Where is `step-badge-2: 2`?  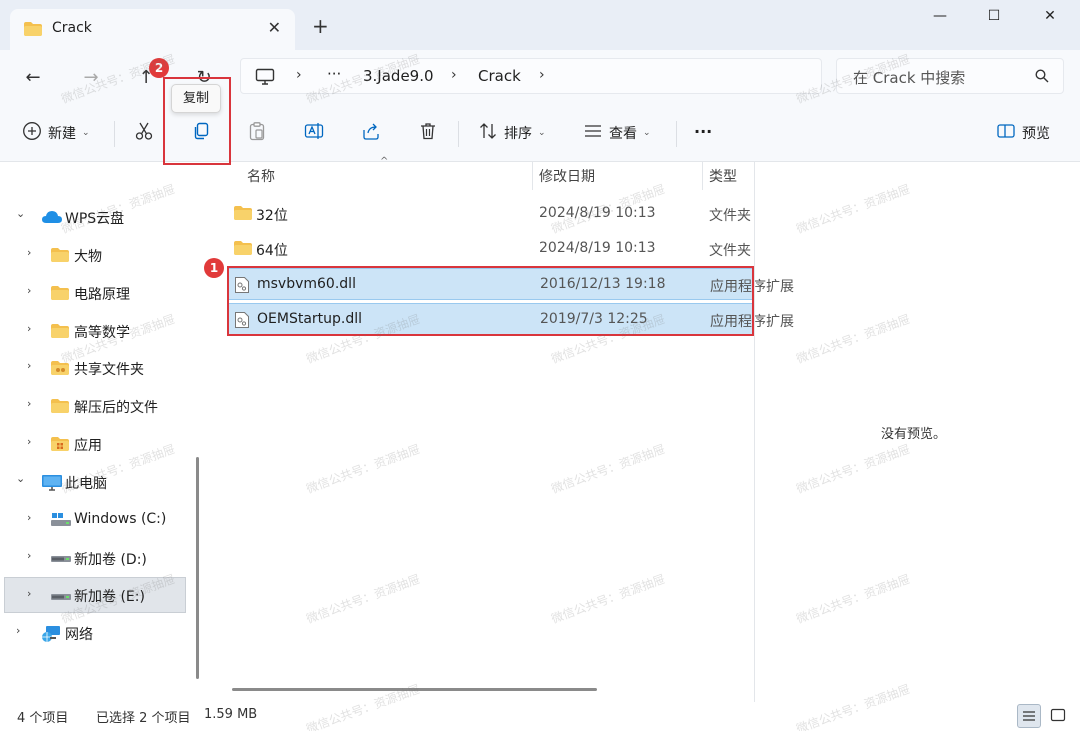
step-badge-2: 2 is located at coordinates (159, 68).